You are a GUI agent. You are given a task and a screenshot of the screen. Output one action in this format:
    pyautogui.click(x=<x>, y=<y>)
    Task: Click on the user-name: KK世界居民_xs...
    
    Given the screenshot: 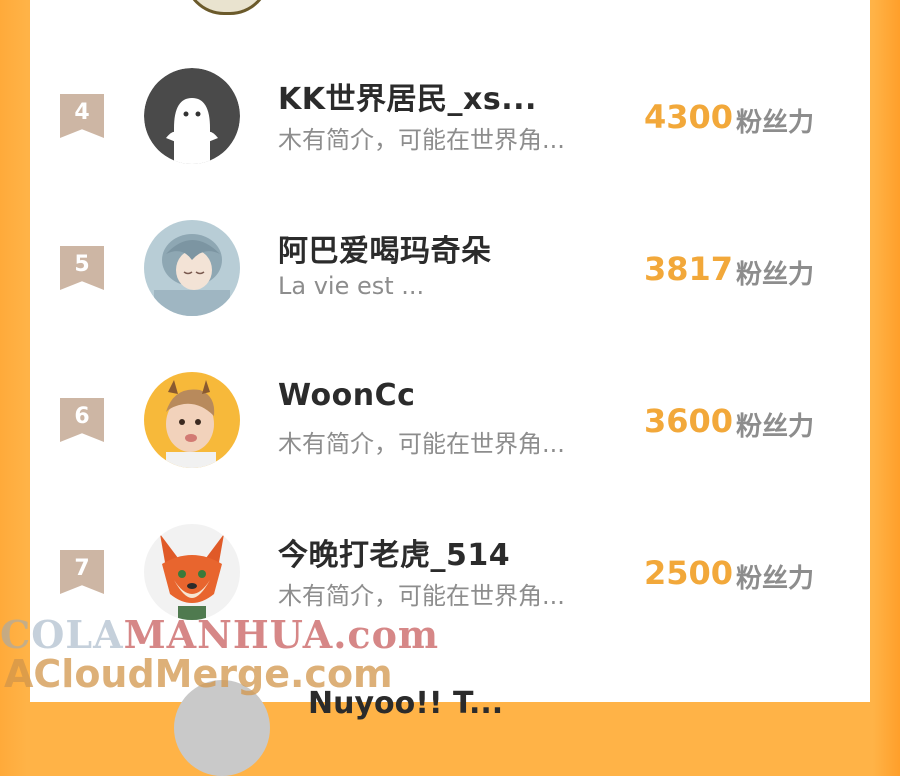 What is the action you would take?
    pyautogui.click(x=407, y=96)
    